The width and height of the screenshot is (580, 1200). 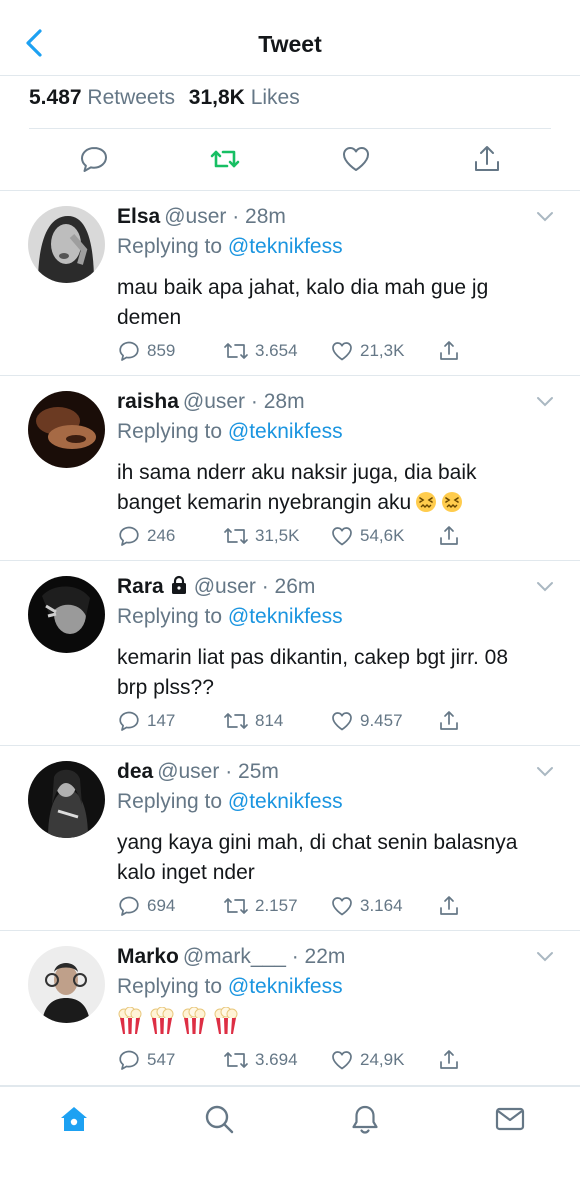 I want to click on messages-icon, so click(x=510, y=1119).